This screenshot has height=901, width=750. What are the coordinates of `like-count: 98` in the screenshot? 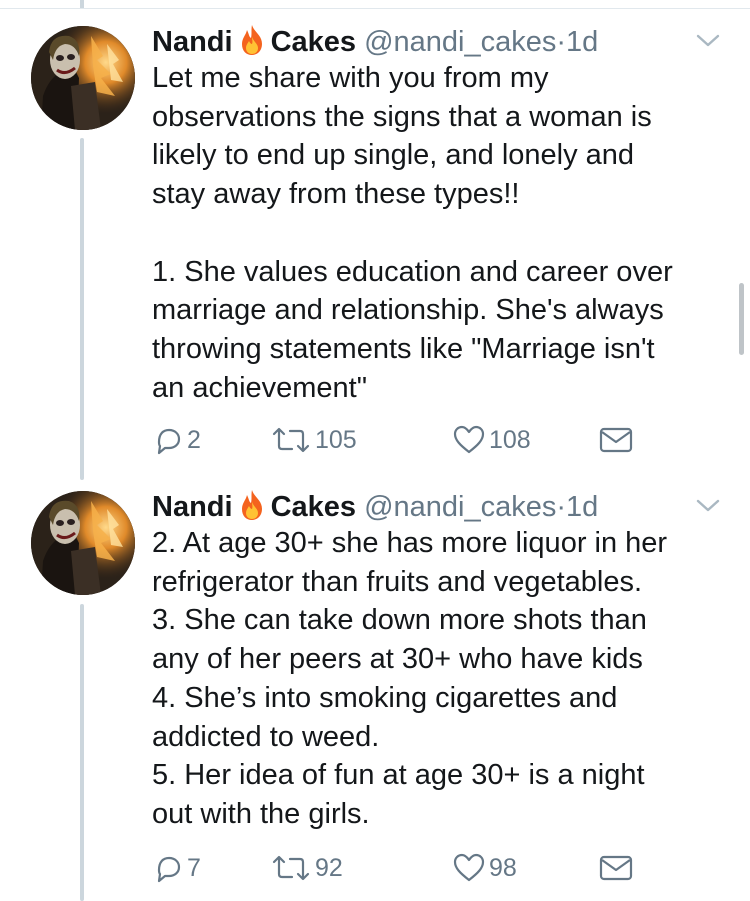 It's located at (503, 867).